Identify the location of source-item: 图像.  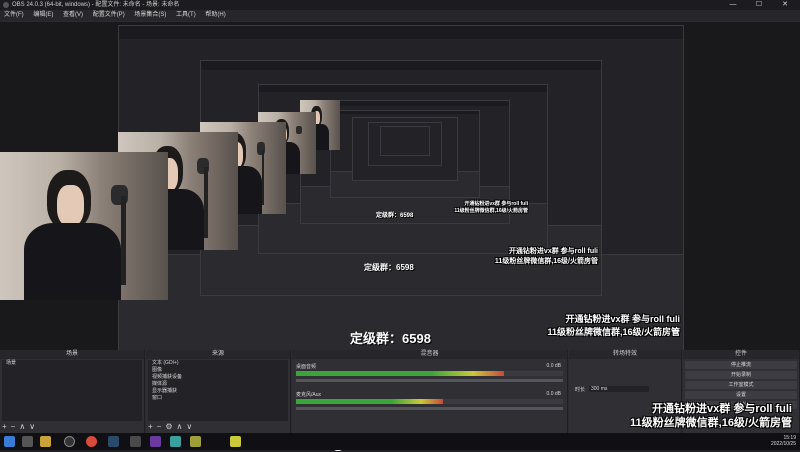
(218, 370).